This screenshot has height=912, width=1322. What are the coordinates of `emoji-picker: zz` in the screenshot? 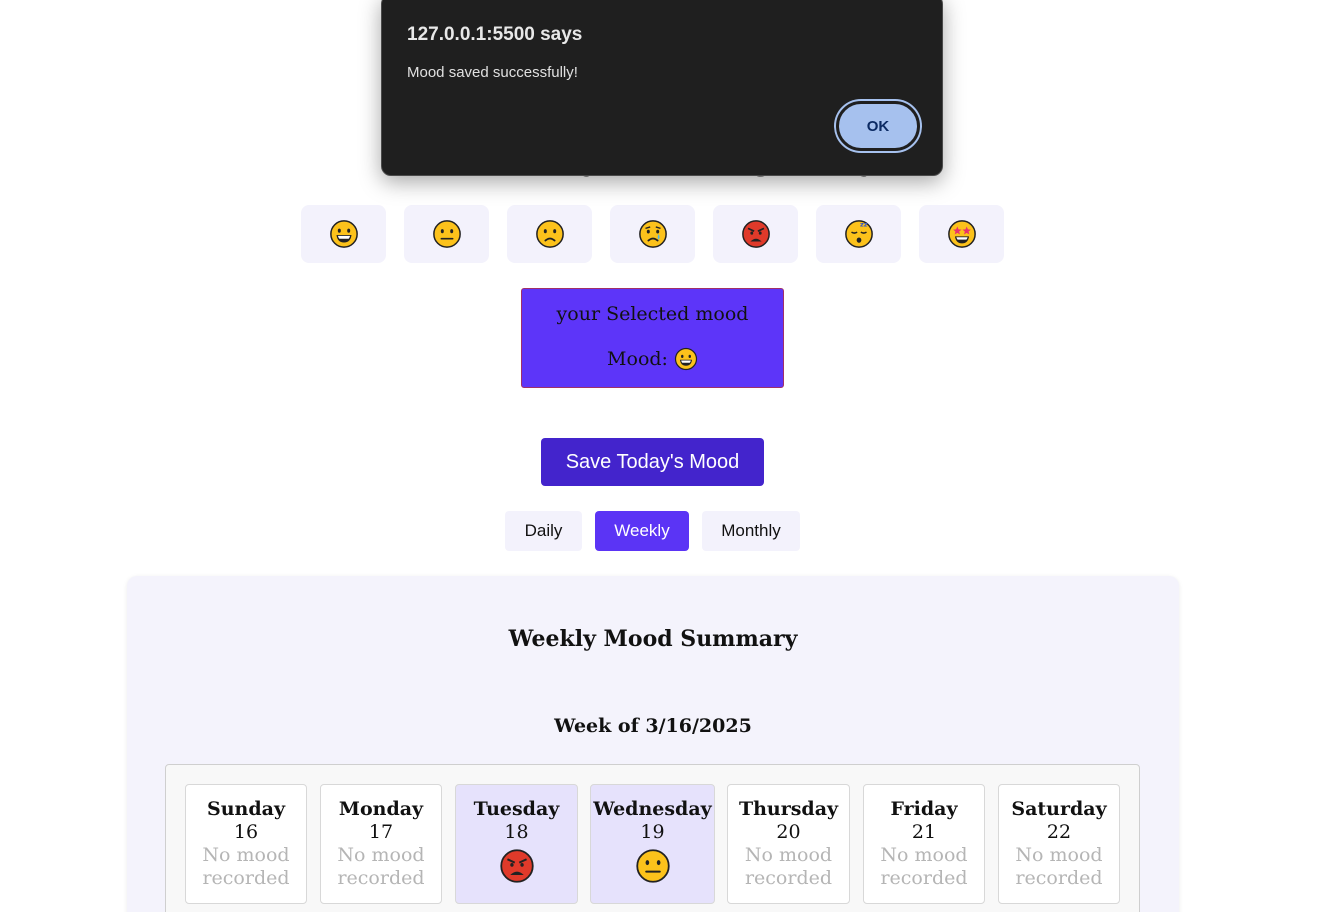 It's located at (652, 234).